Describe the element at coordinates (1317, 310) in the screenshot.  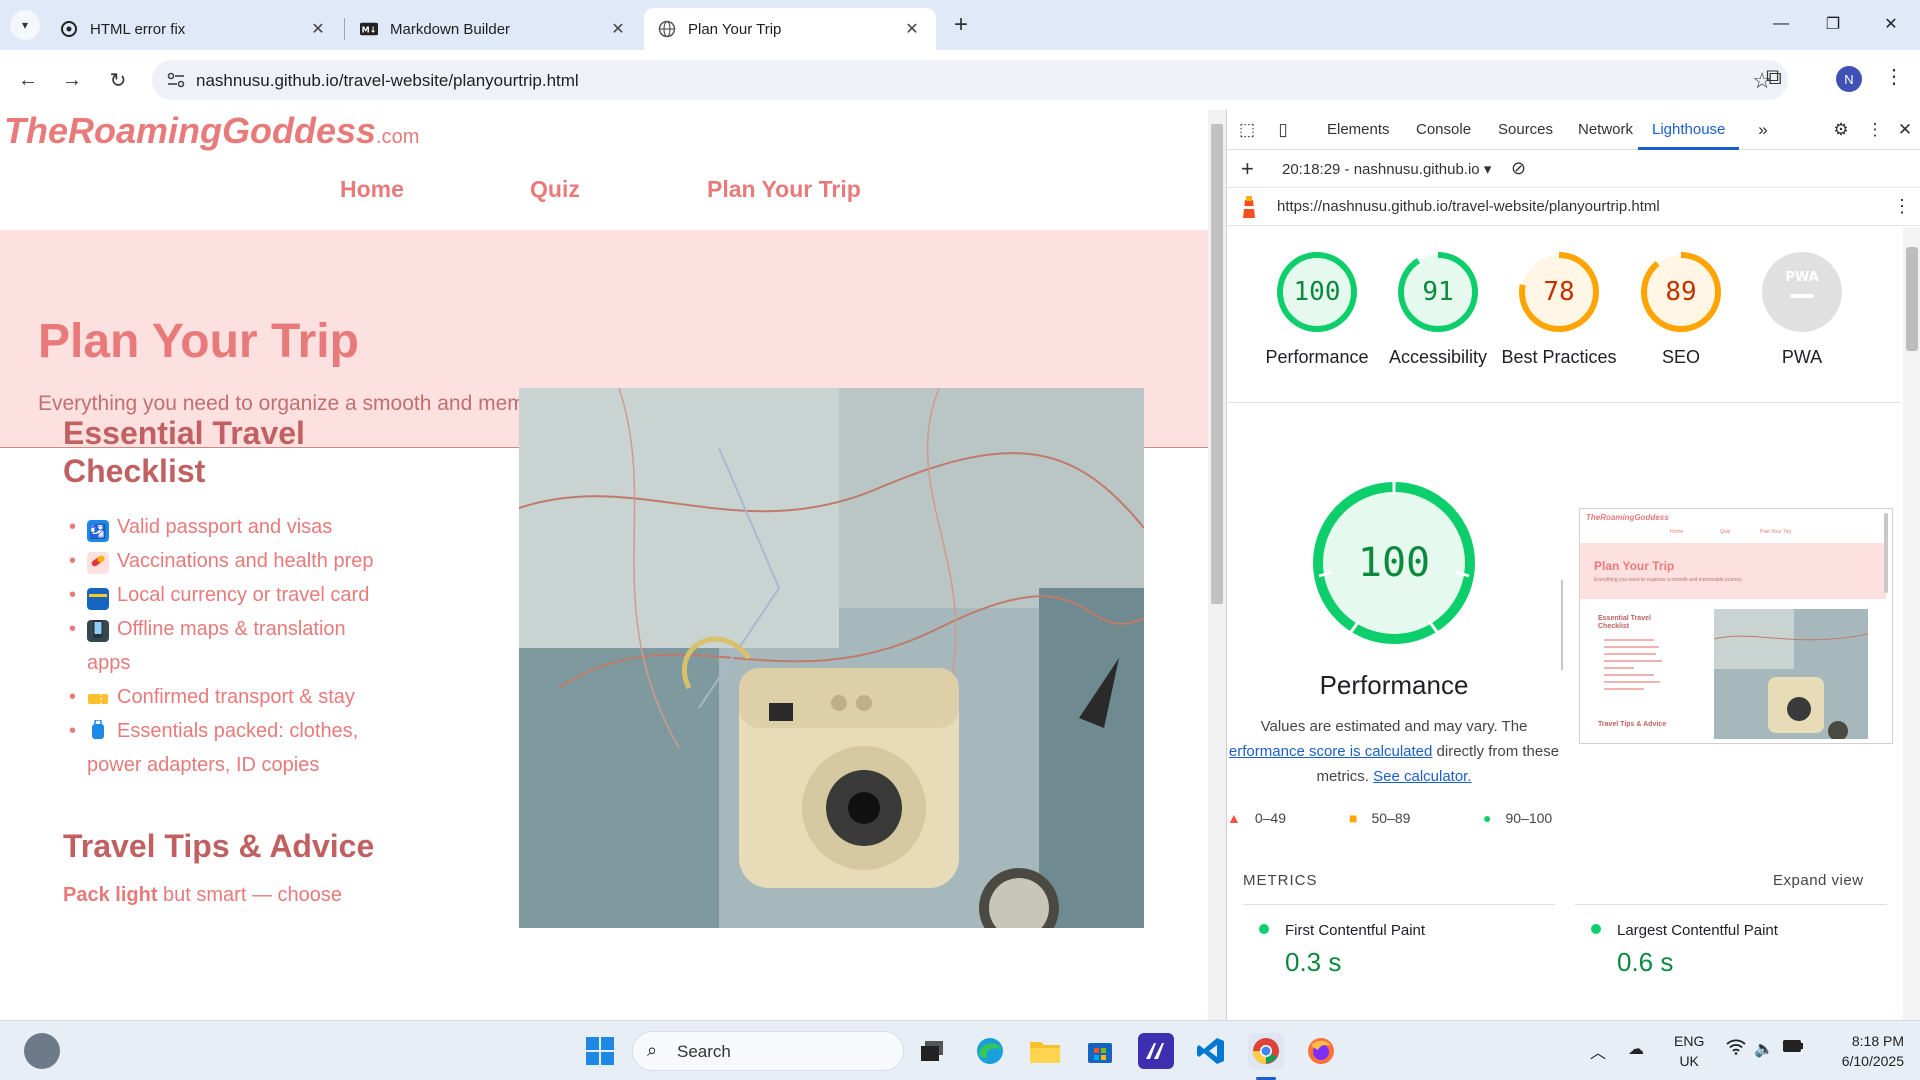
I see `gauge-performance: 100 Performance` at that location.